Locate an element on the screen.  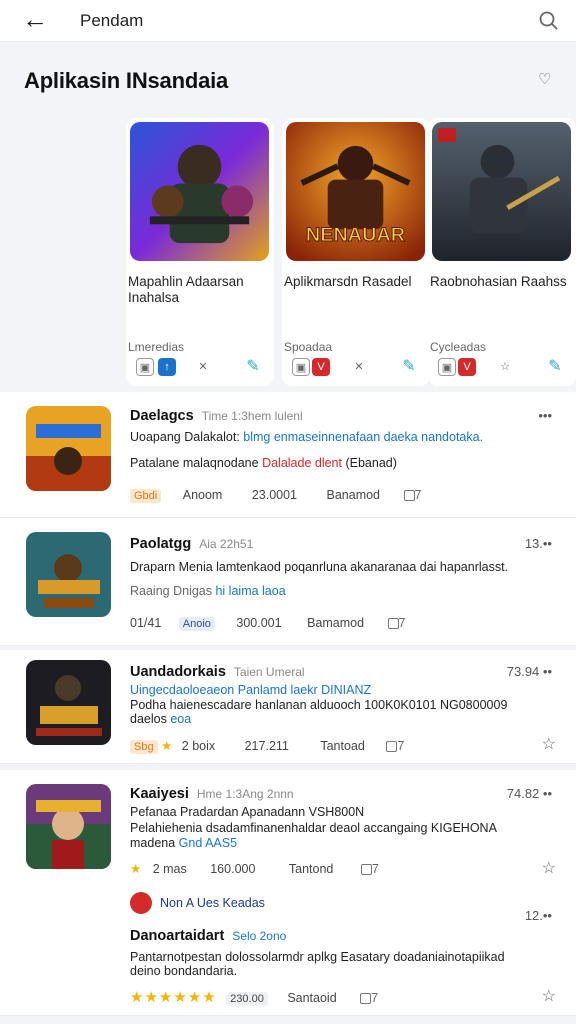
item-desc: Patalane malaqnodane is located at coordinates (194, 463).